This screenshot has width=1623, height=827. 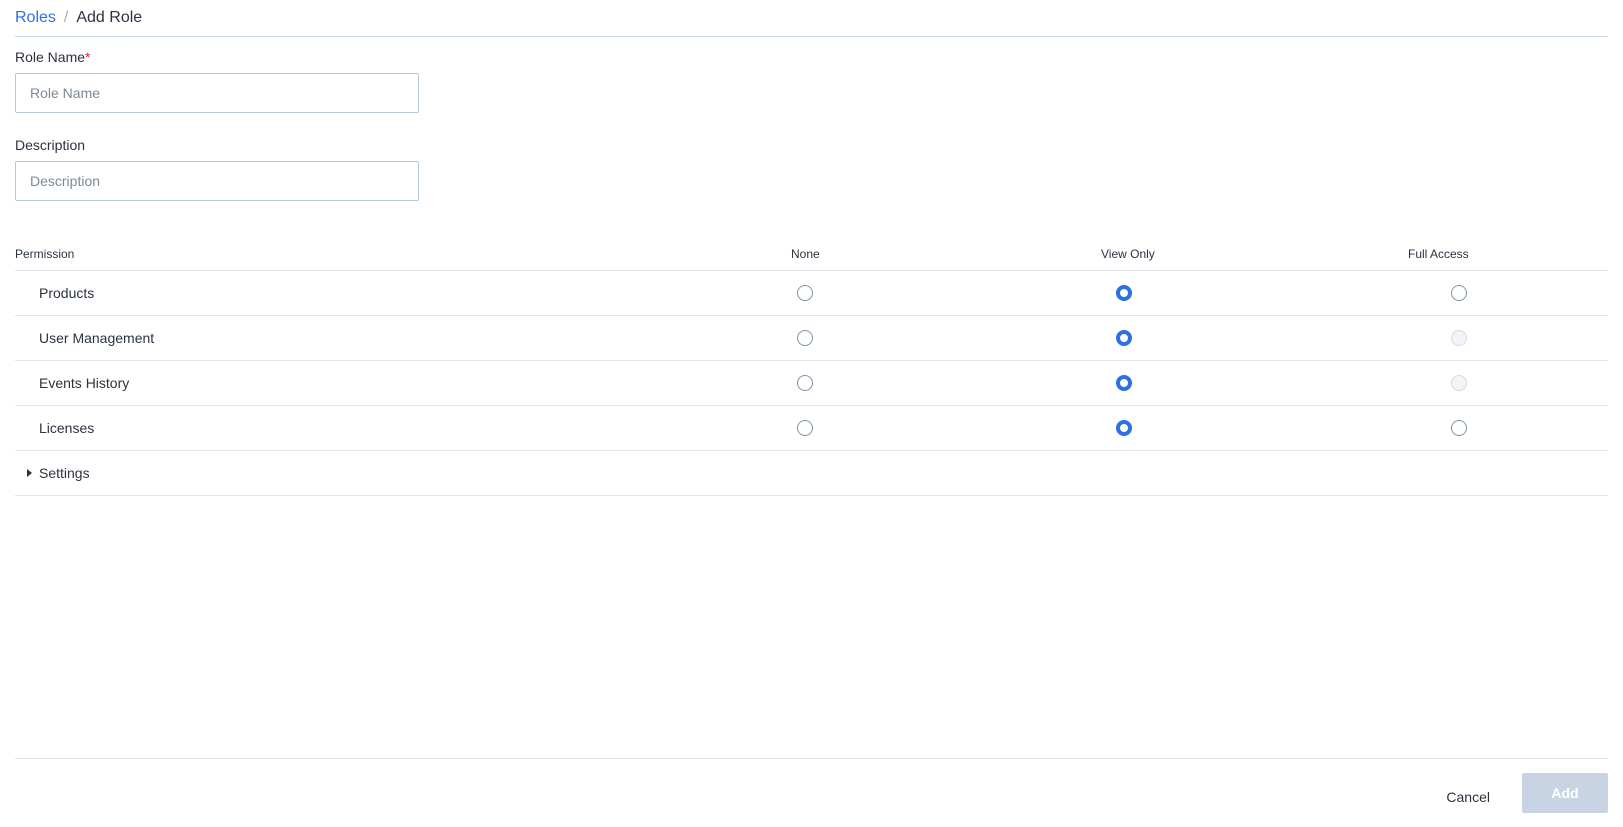 What do you see at coordinates (1128, 254) in the screenshot?
I see `header-view-only: View Only` at bounding box center [1128, 254].